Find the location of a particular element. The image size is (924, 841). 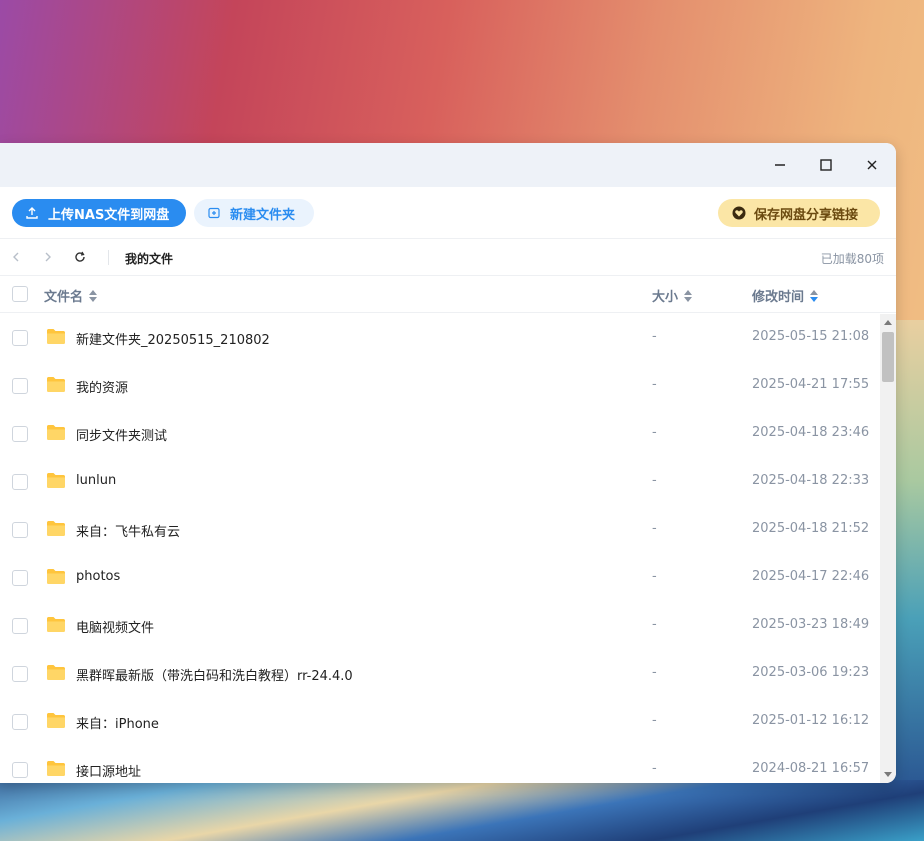

upload-icon is located at coordinates (32, 213).